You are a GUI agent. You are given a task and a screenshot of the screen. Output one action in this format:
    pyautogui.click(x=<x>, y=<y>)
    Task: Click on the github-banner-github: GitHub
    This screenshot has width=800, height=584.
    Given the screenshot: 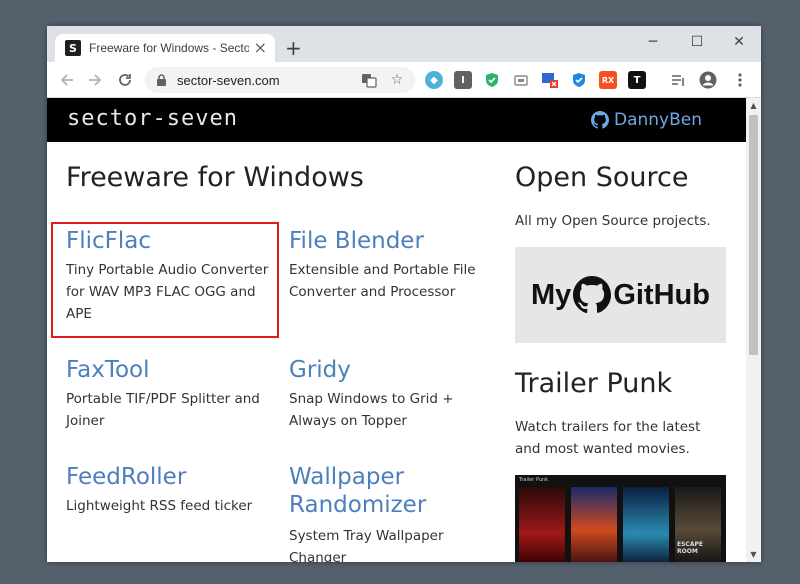 What is the action you would take?
    pyautogui.click(x=661, y=294)
    